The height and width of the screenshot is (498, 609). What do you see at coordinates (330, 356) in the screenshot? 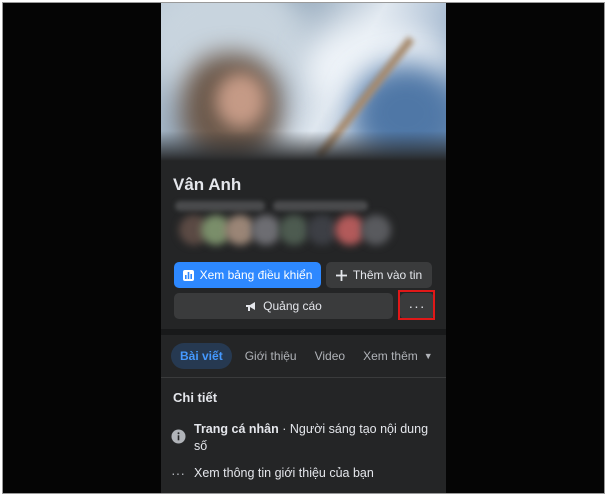
I see `tab-video: Video` at bounding box center [330, 356].